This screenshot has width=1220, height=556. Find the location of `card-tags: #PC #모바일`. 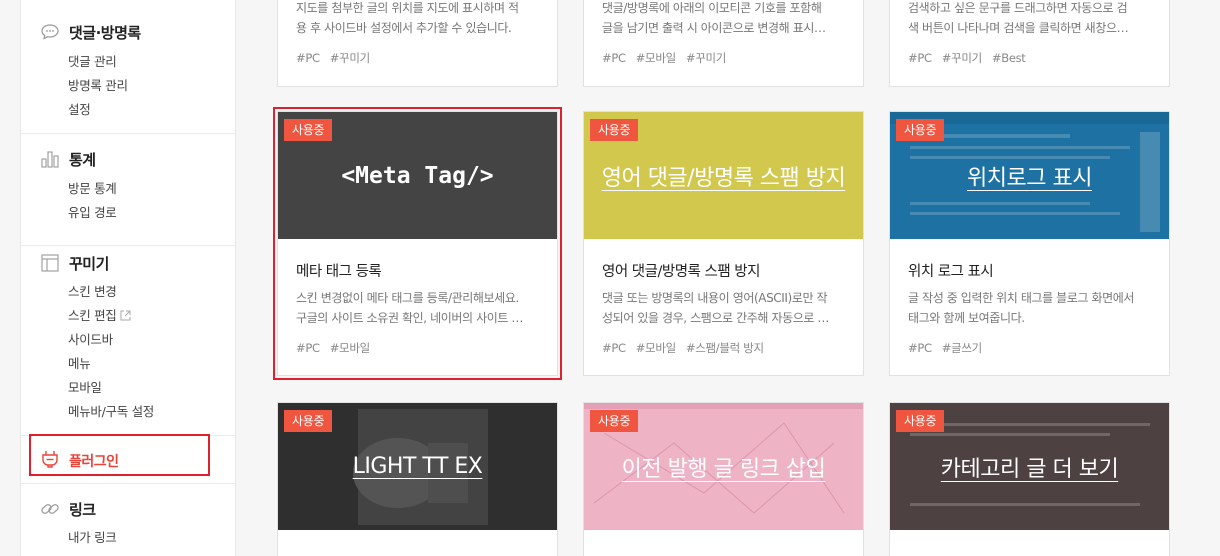

card-tags: #PC #모바일 is located at coordinates (333, 348).